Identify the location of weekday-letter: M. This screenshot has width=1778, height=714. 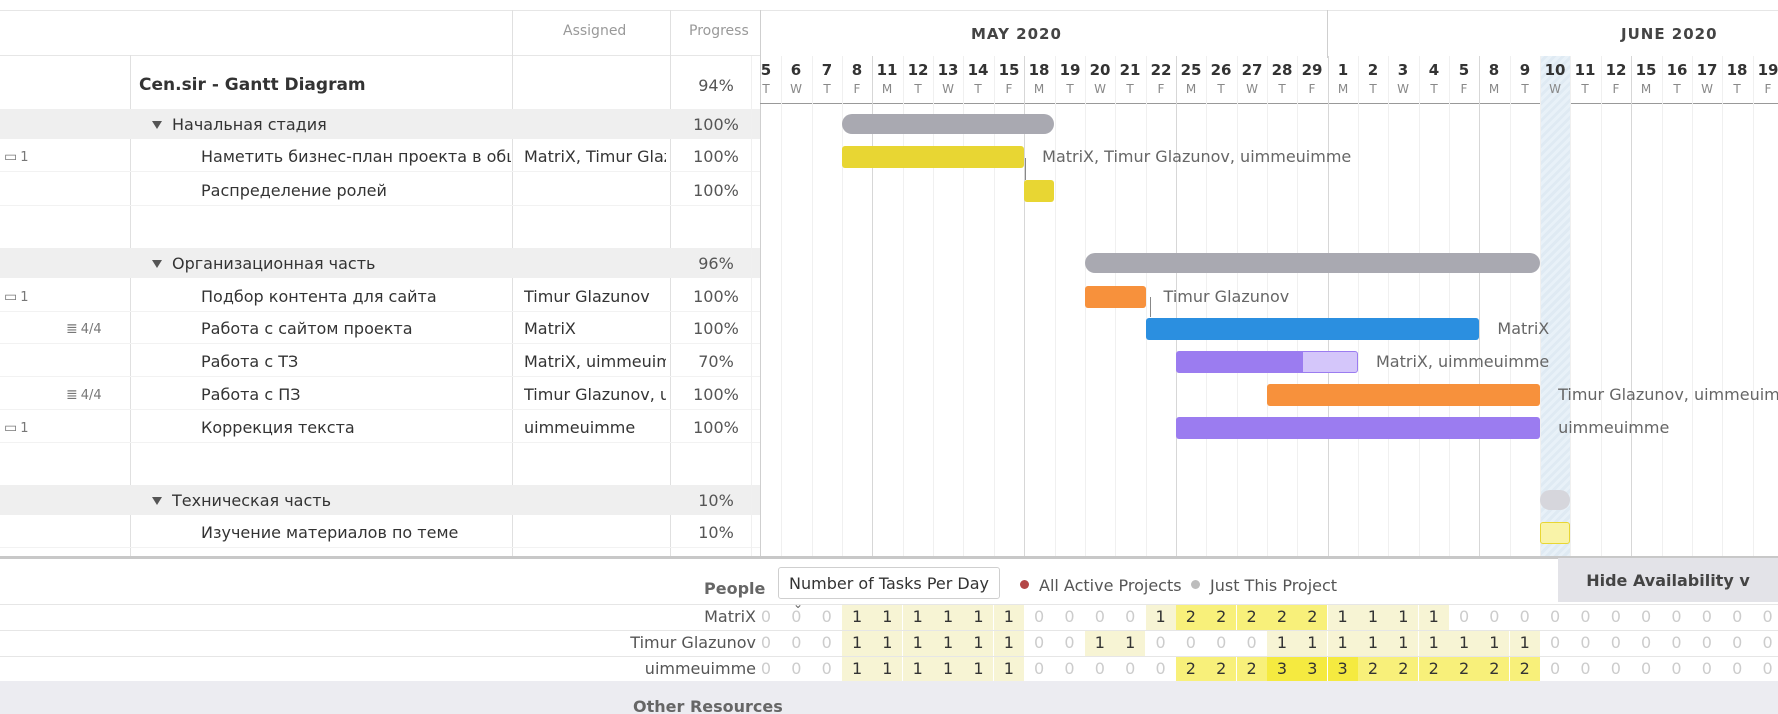
(1191, 89).